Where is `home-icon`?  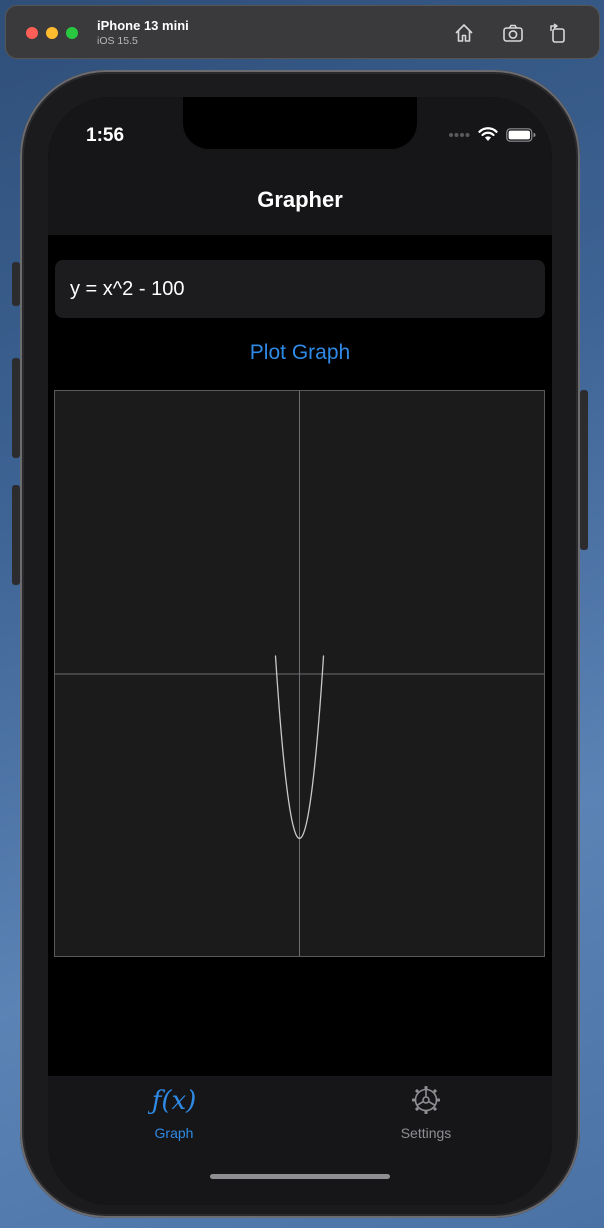
home-icon is located at coordinates (464, 33).